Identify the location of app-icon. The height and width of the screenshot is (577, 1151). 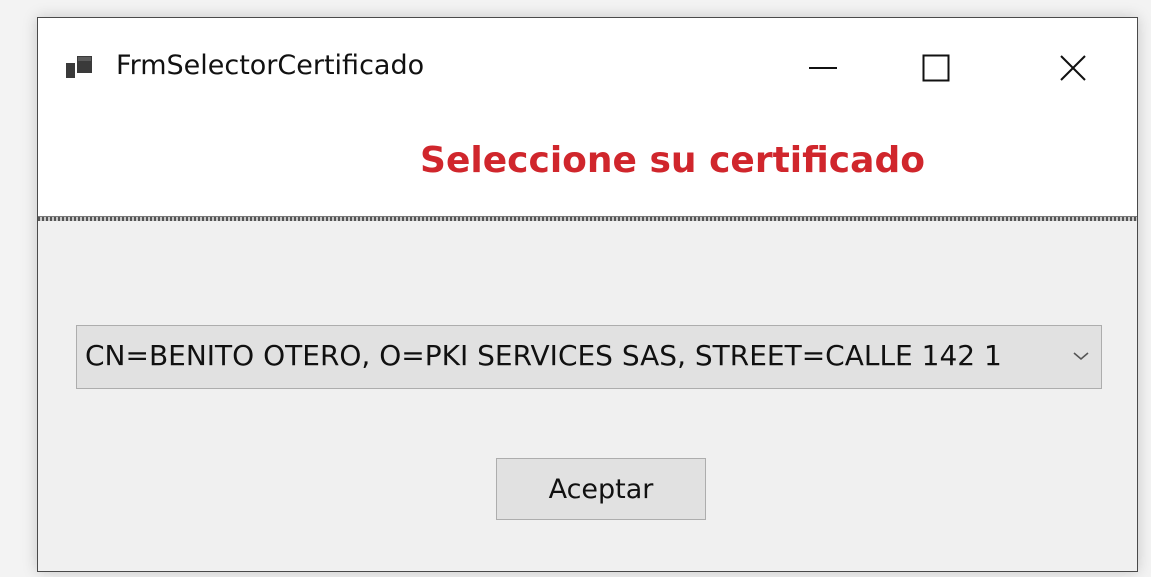
(79, 67).